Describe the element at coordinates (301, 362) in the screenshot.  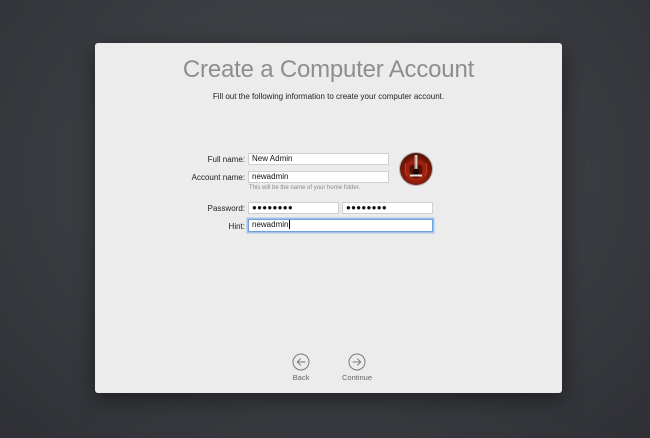
I see `back-arrow-icon` at that location.